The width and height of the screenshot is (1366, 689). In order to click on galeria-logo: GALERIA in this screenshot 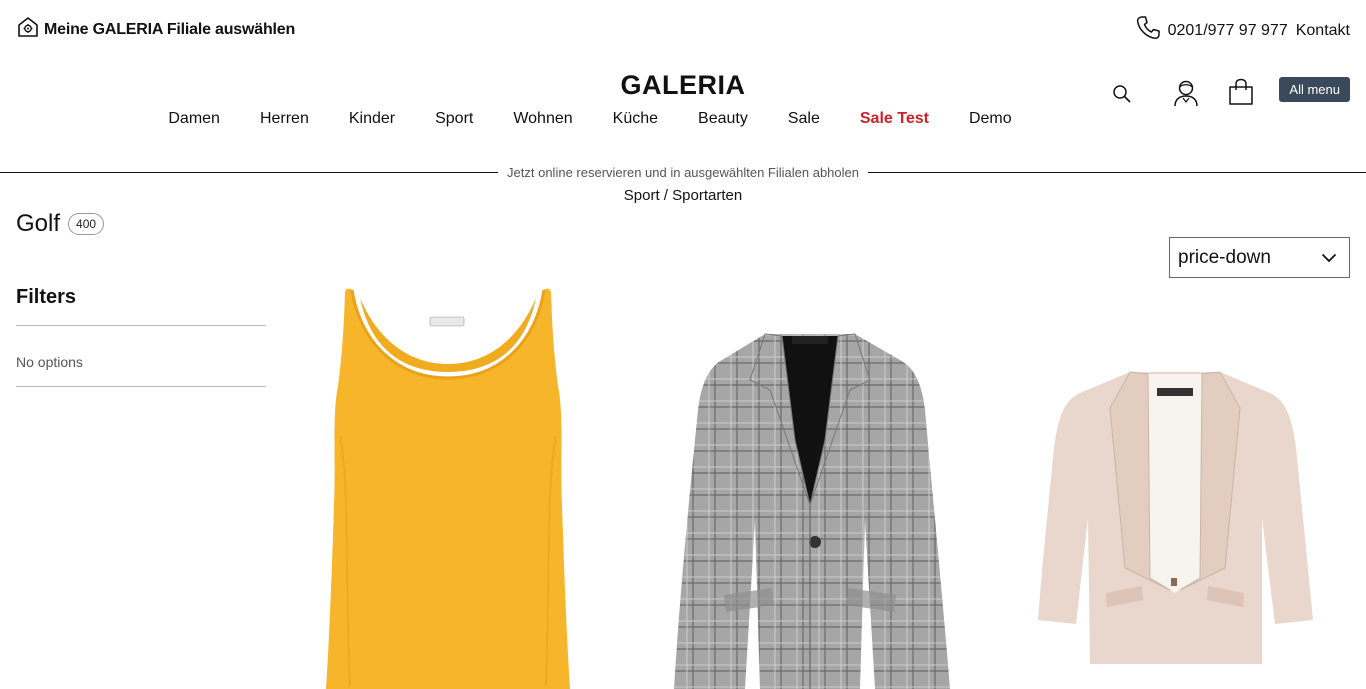, I will do `click(683, 85)`.